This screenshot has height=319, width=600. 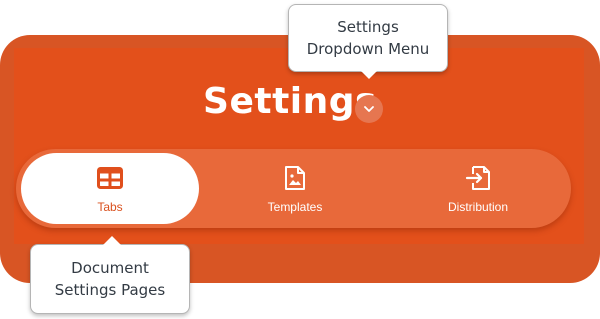 I want to click on tab-templates: Templates, so click(x=295, y=188).